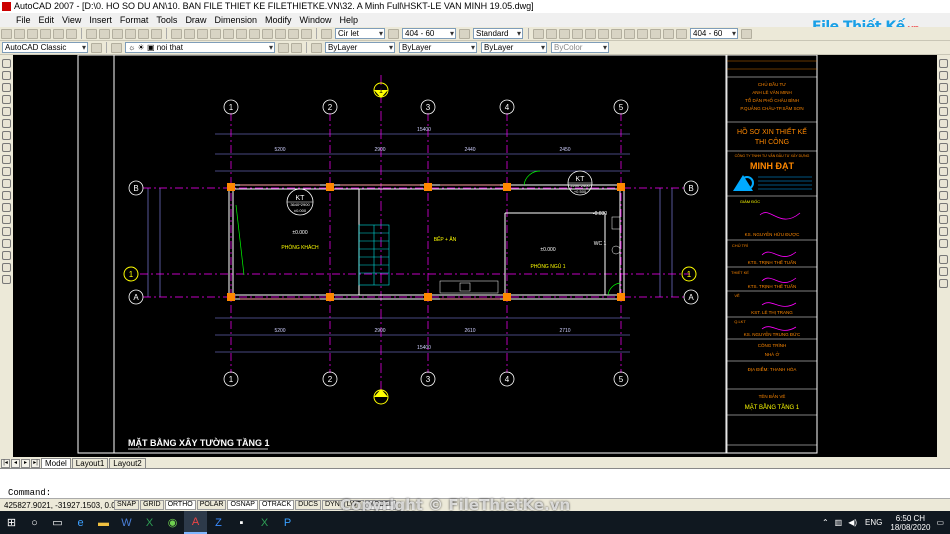 The image size is (950, 534). What do you see at coordinates (393, 33) in the screenshot?
I see `dim-style-icon` at bounding box center [393, 33].